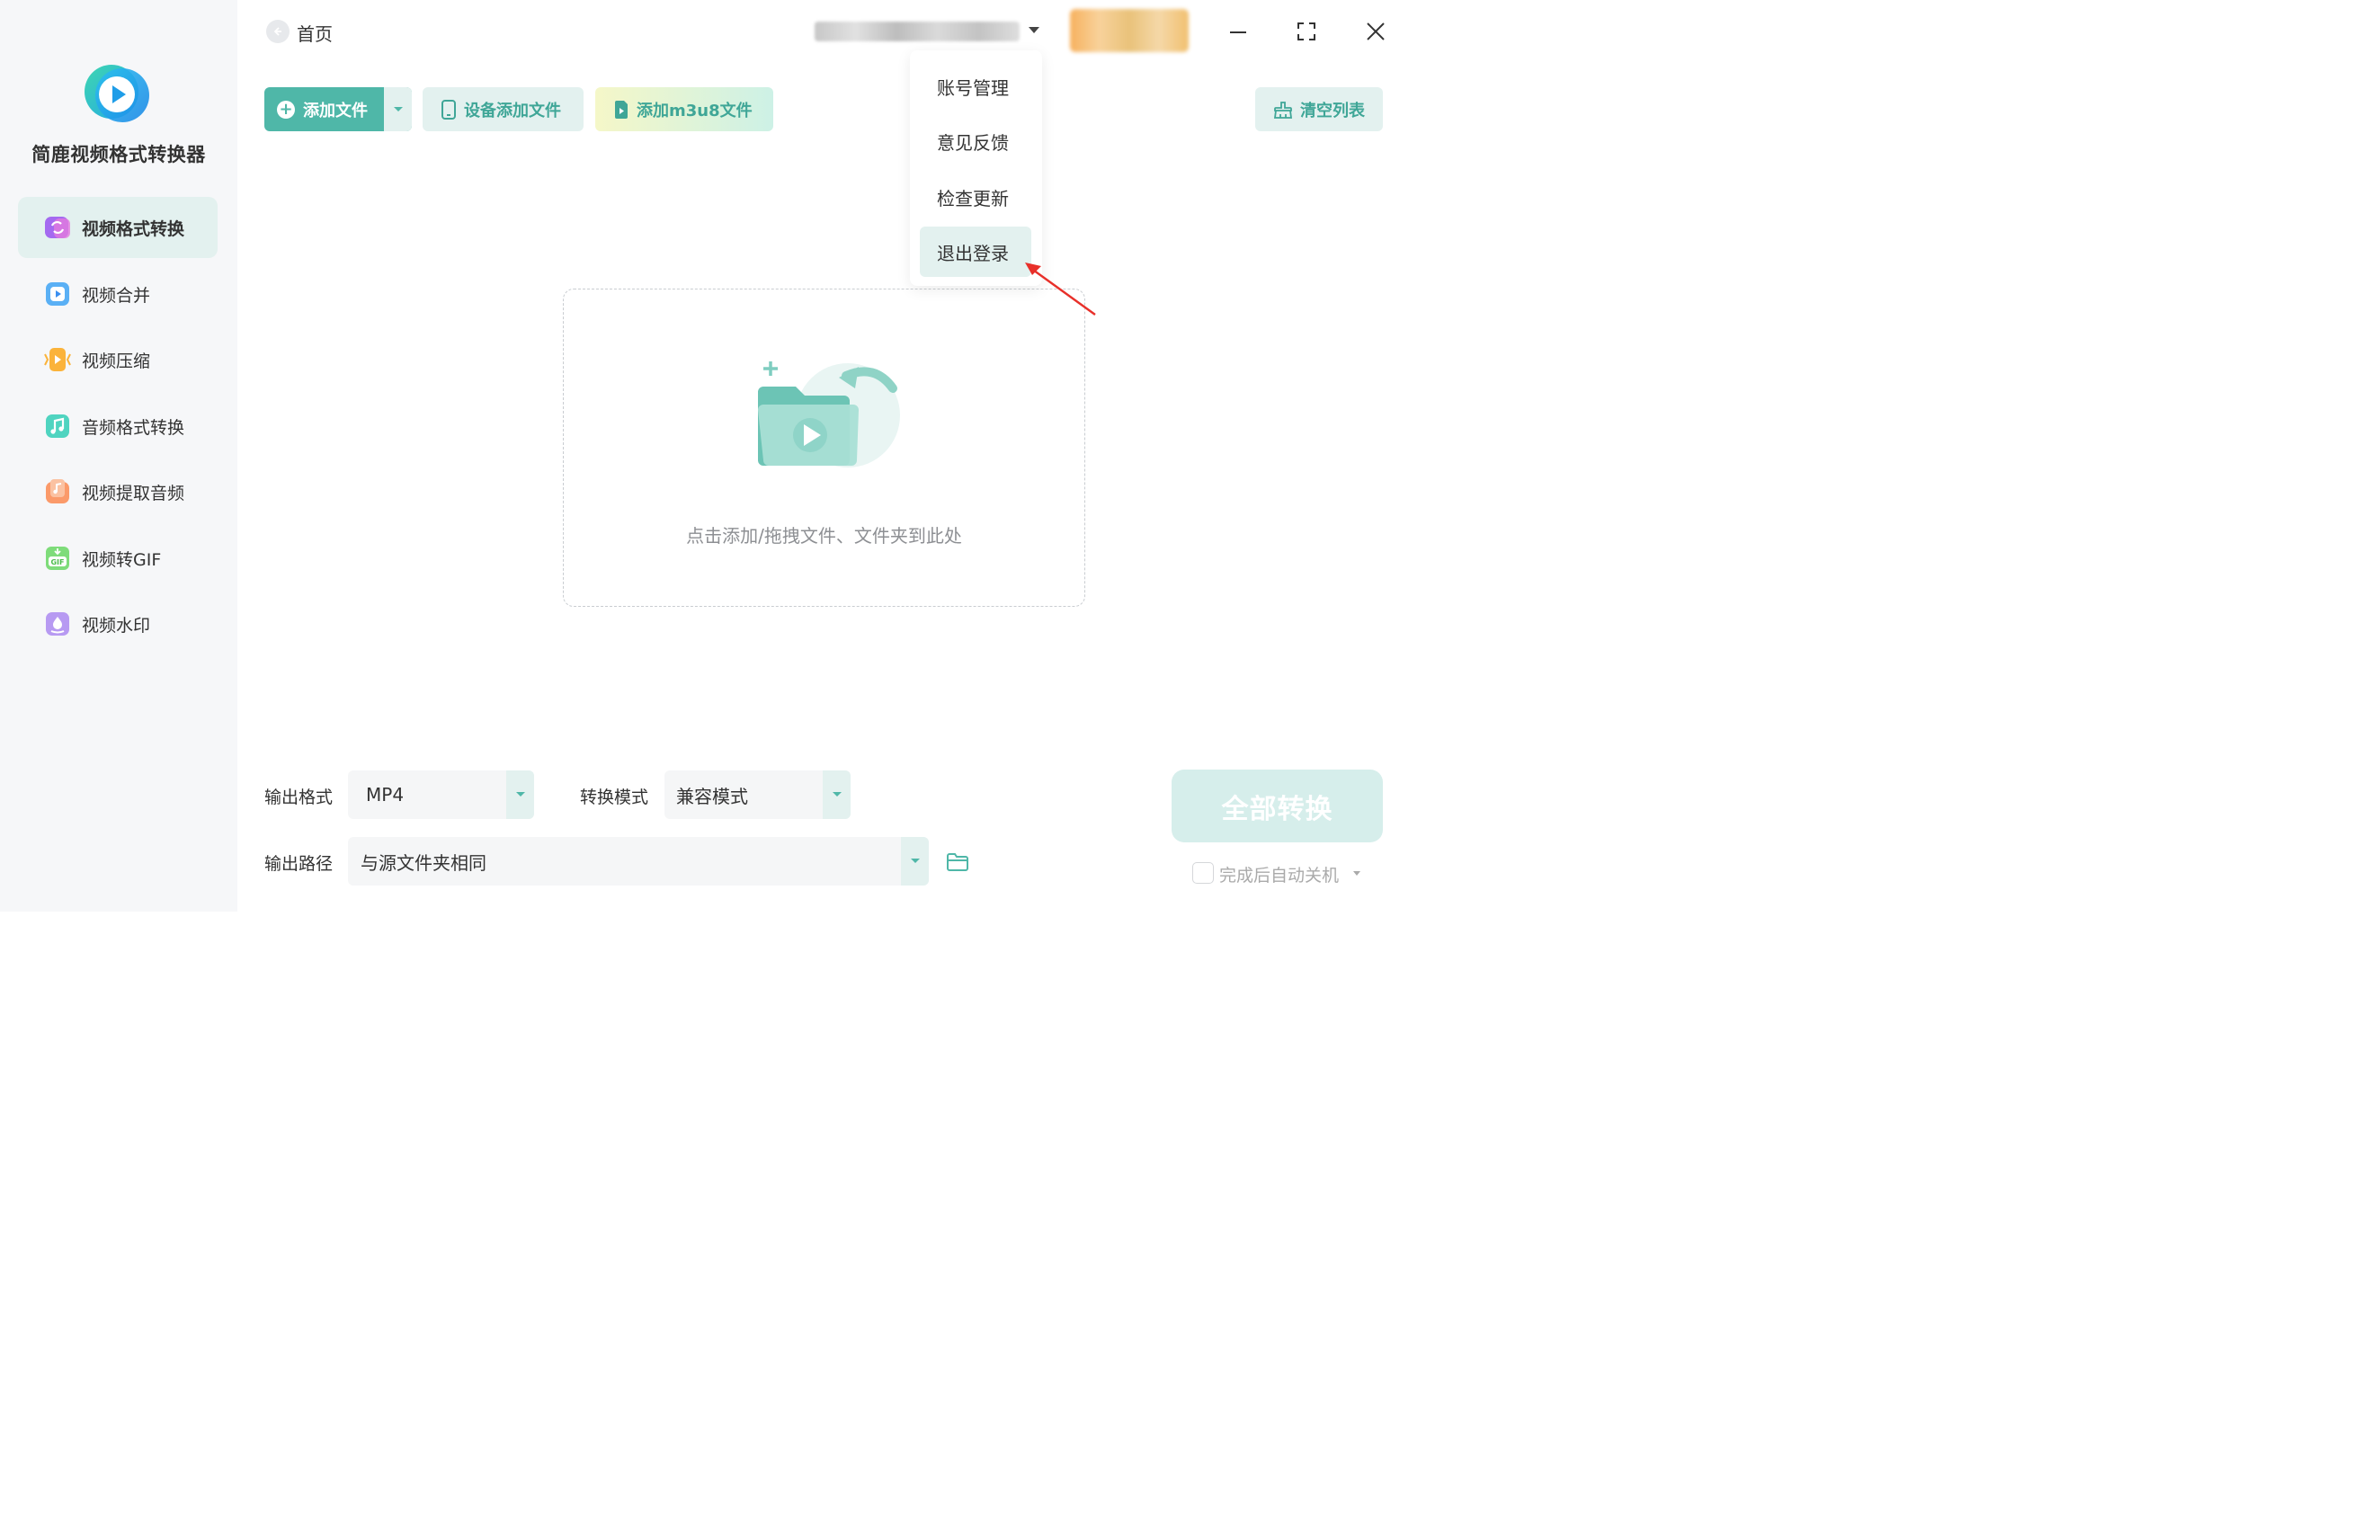  Describe the element at coordinates (386, 795) in the screenshot. I see `output-format-value: MP4` at that location.